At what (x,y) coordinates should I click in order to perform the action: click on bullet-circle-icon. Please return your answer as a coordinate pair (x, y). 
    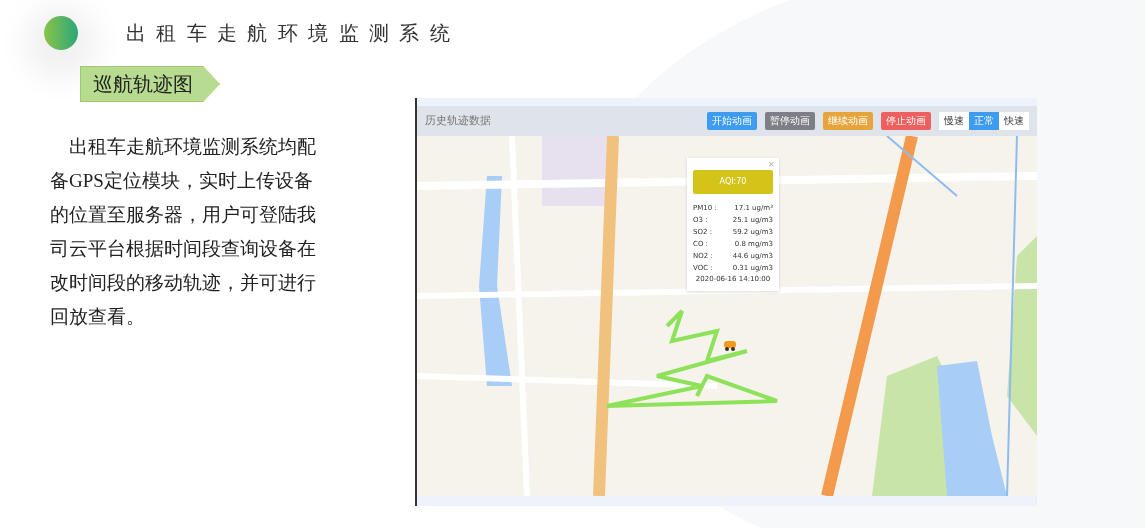
    Looking at the image, I should click on (61, 33).